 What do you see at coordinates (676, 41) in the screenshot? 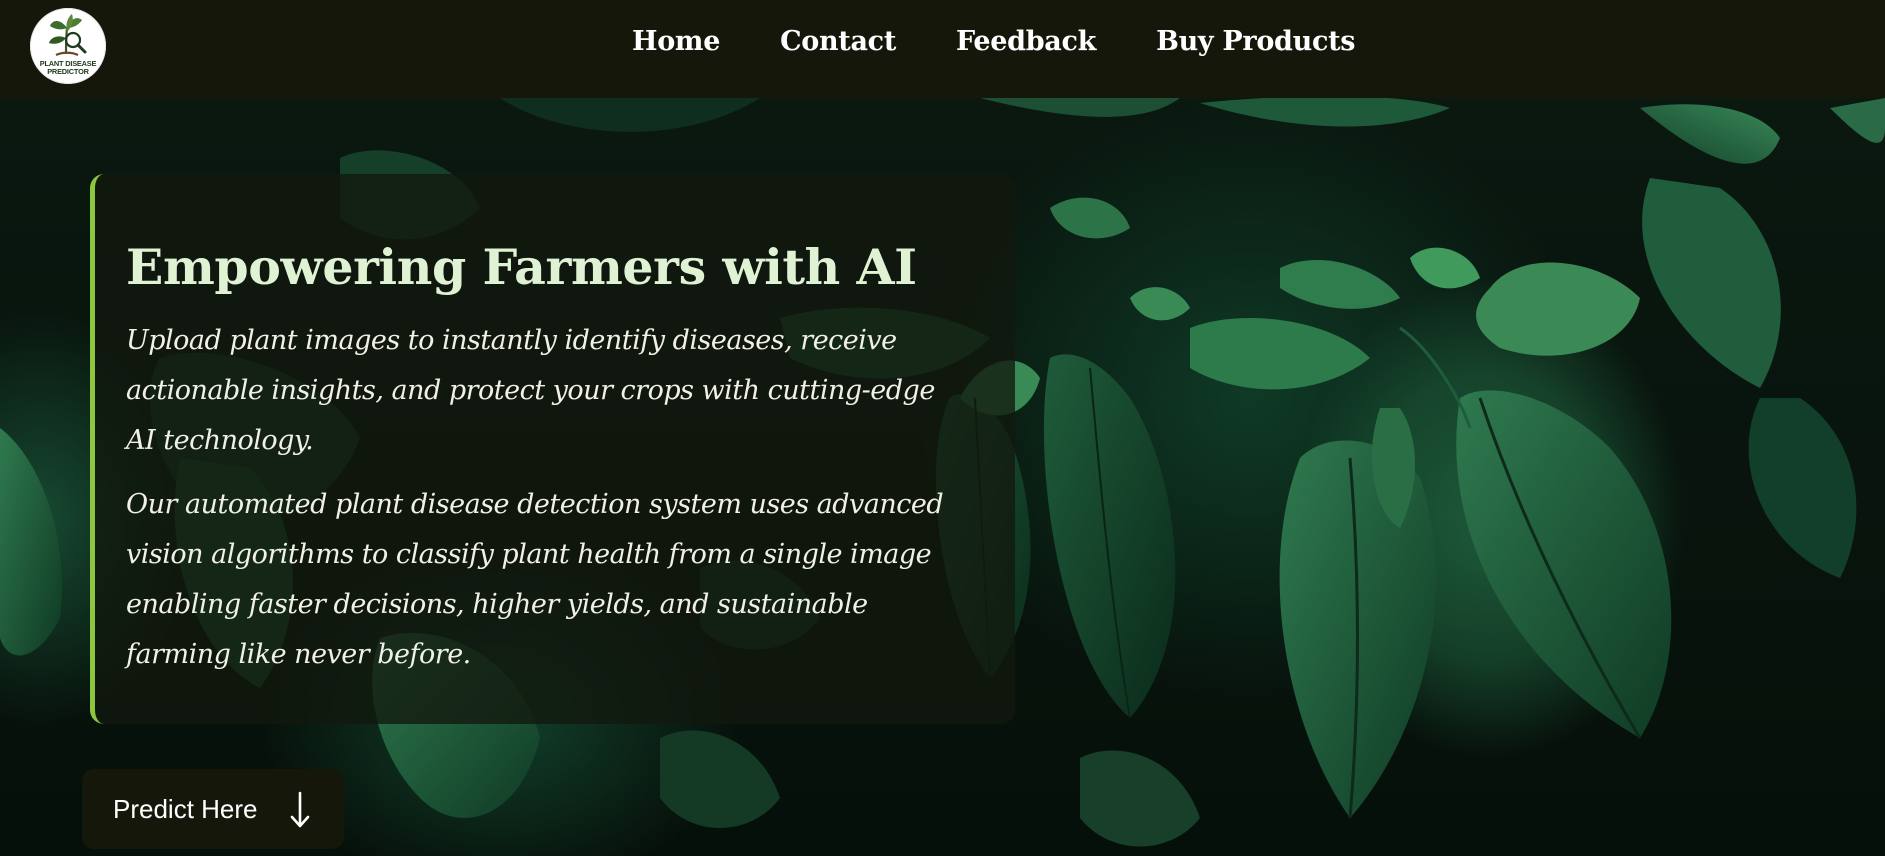
I see `nav-home-link: Home` at bounding box center [676, 41].